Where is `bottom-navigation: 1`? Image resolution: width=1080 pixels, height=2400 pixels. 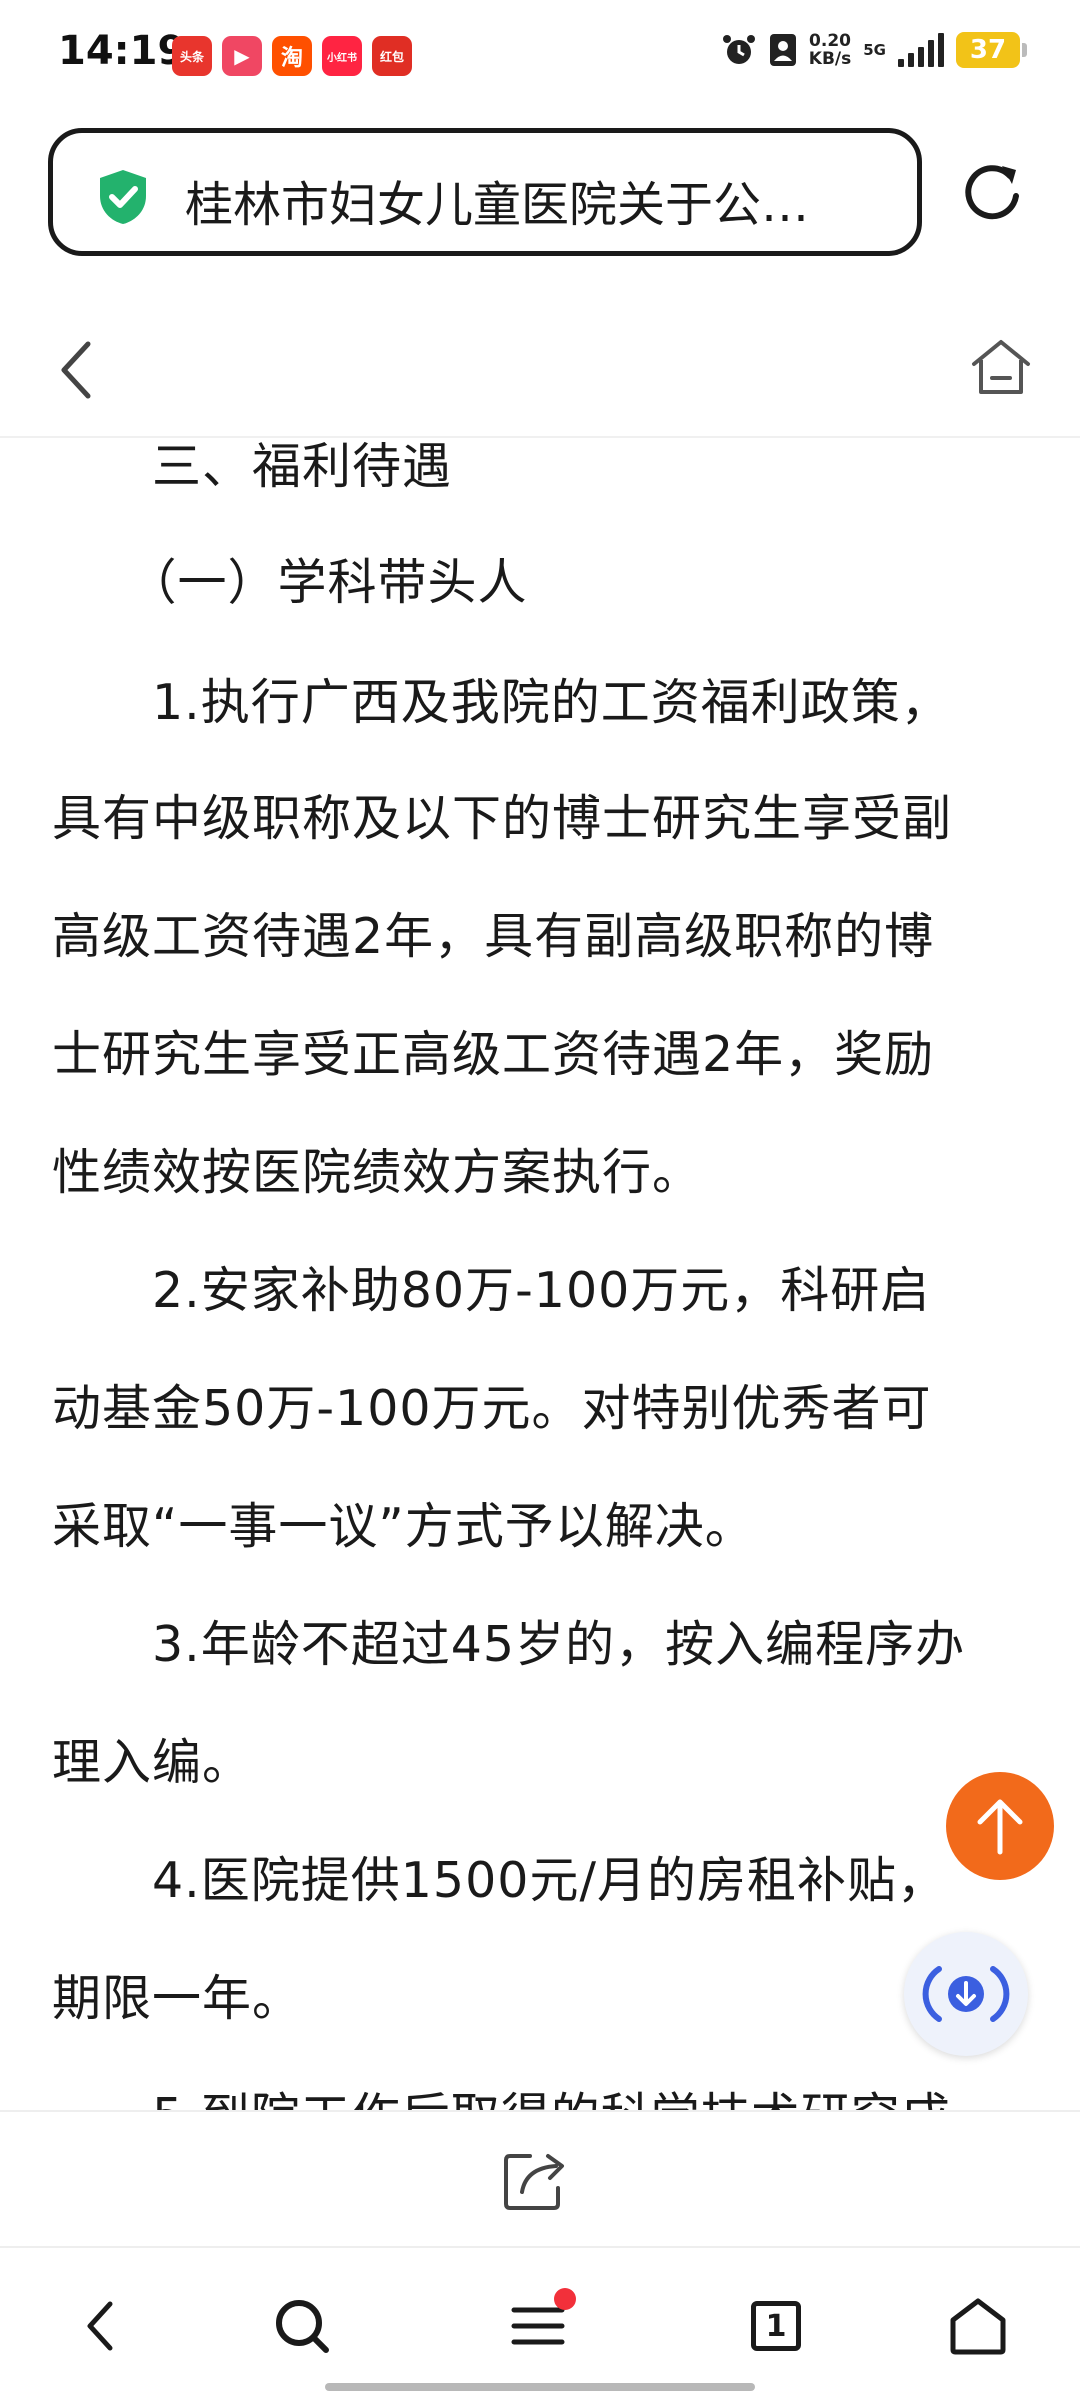
bottom-navigation: 1 is located at coordinates (540, 2323).